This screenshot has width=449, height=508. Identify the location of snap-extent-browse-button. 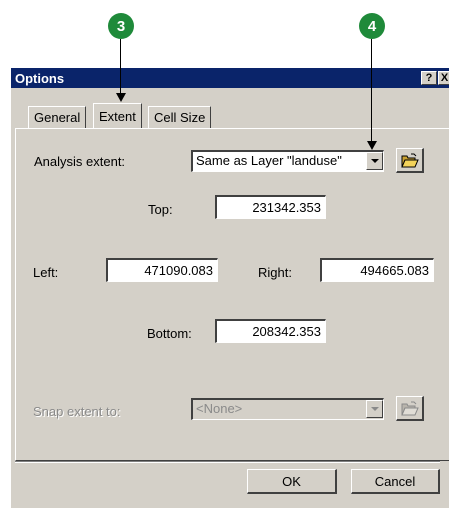
(410, 408).